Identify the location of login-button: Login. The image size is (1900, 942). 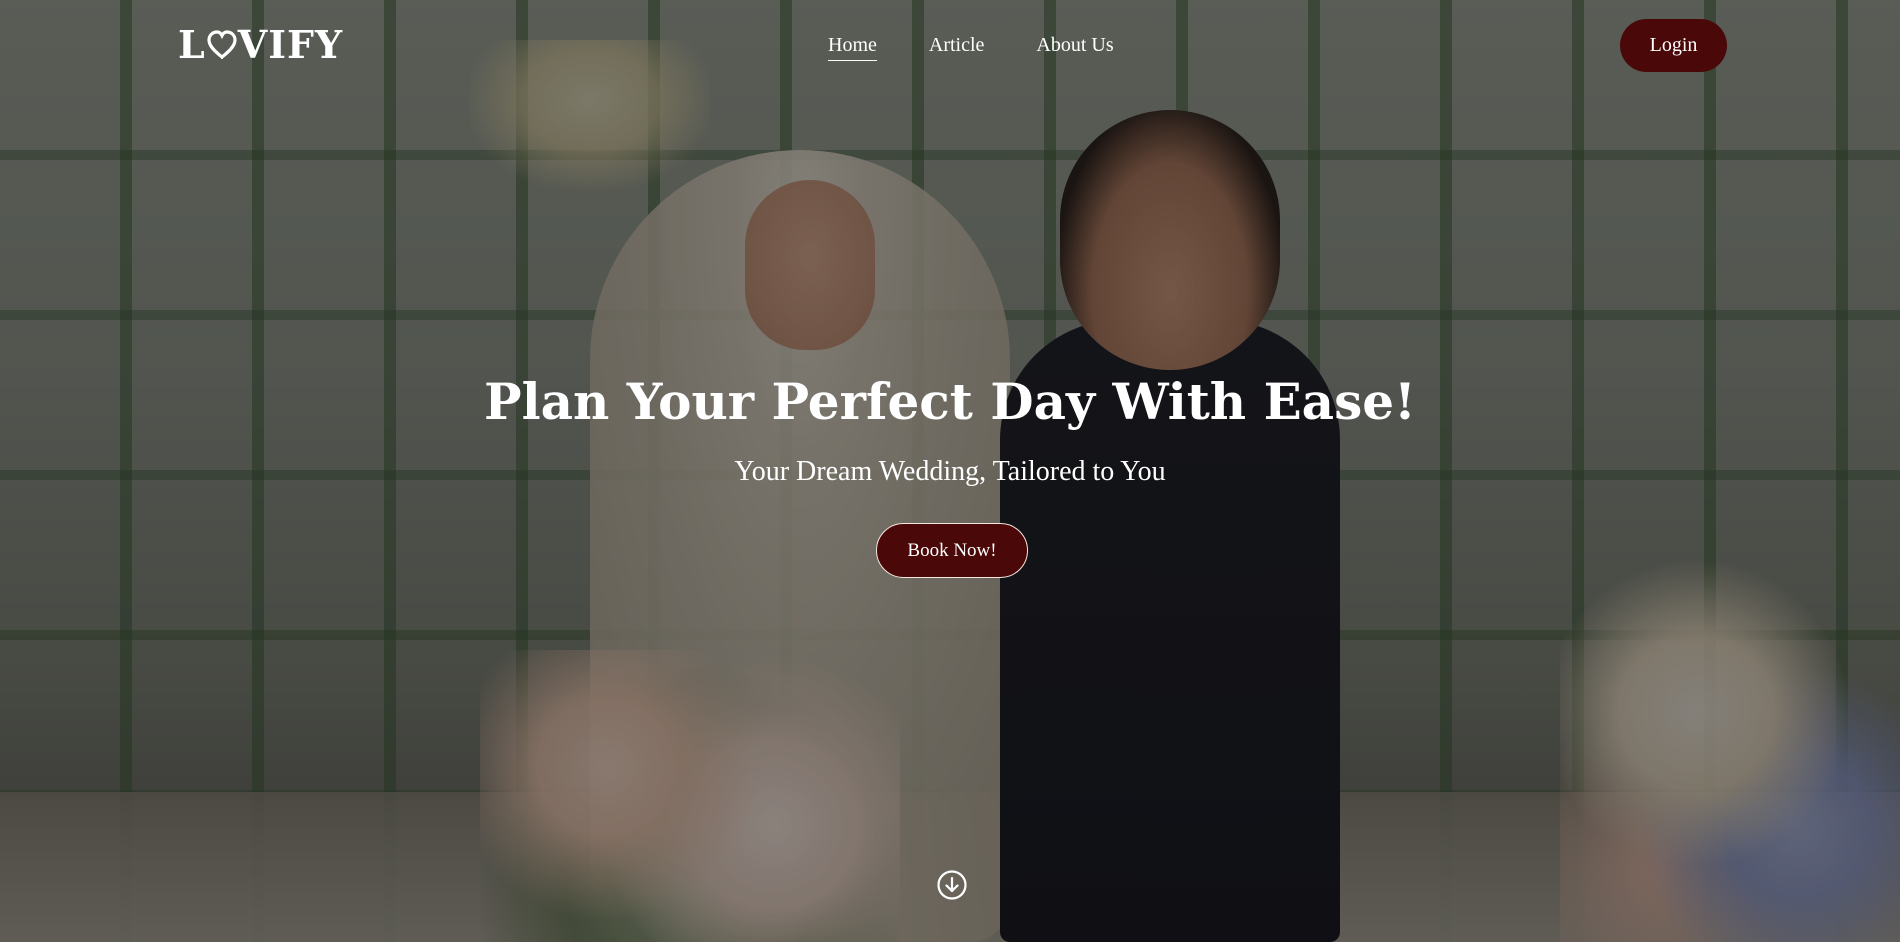
(1673, 45).